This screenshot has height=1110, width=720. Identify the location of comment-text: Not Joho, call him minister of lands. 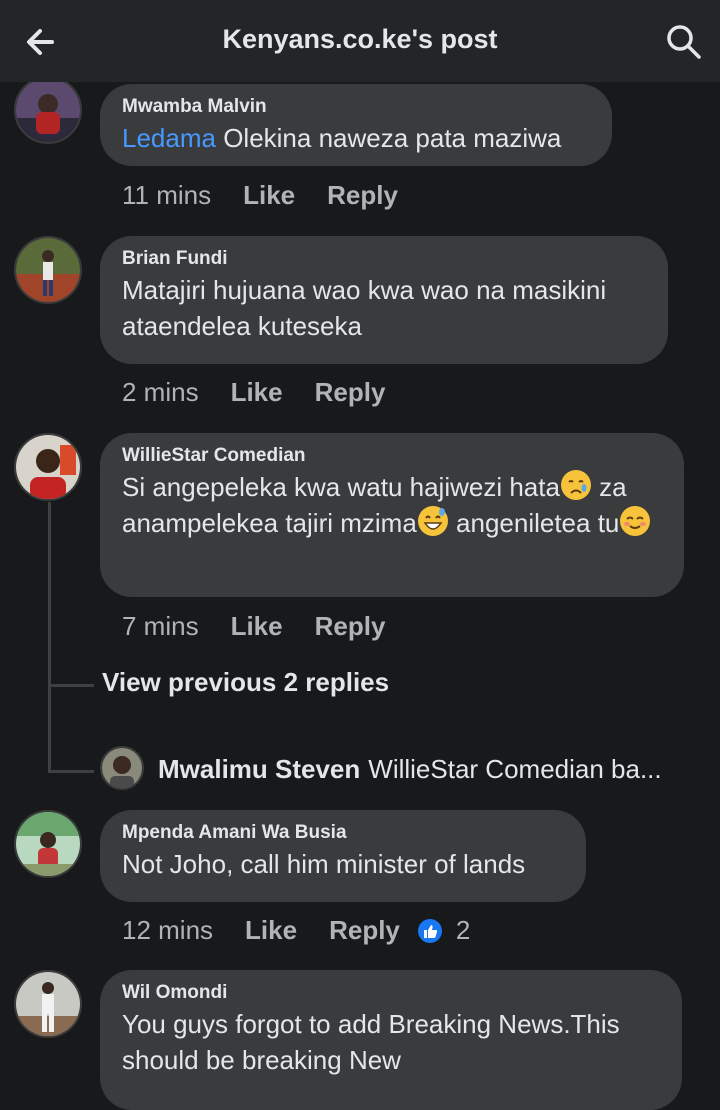
(324, 864).